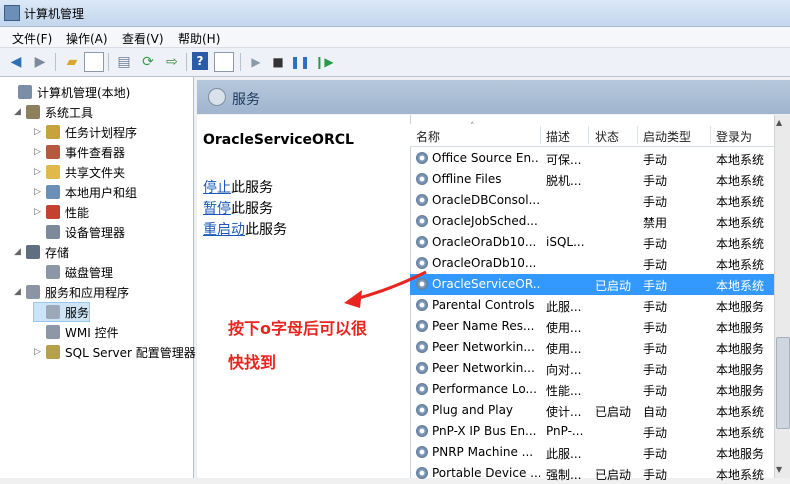 Image resolution: width=790 pixels, height=484 pixels. What do you see at coordinates (592, 158) in the screenshot?
I see `service-row: Office Source En... 可保... 手动 本地系统` at bounding box center [592, 158].